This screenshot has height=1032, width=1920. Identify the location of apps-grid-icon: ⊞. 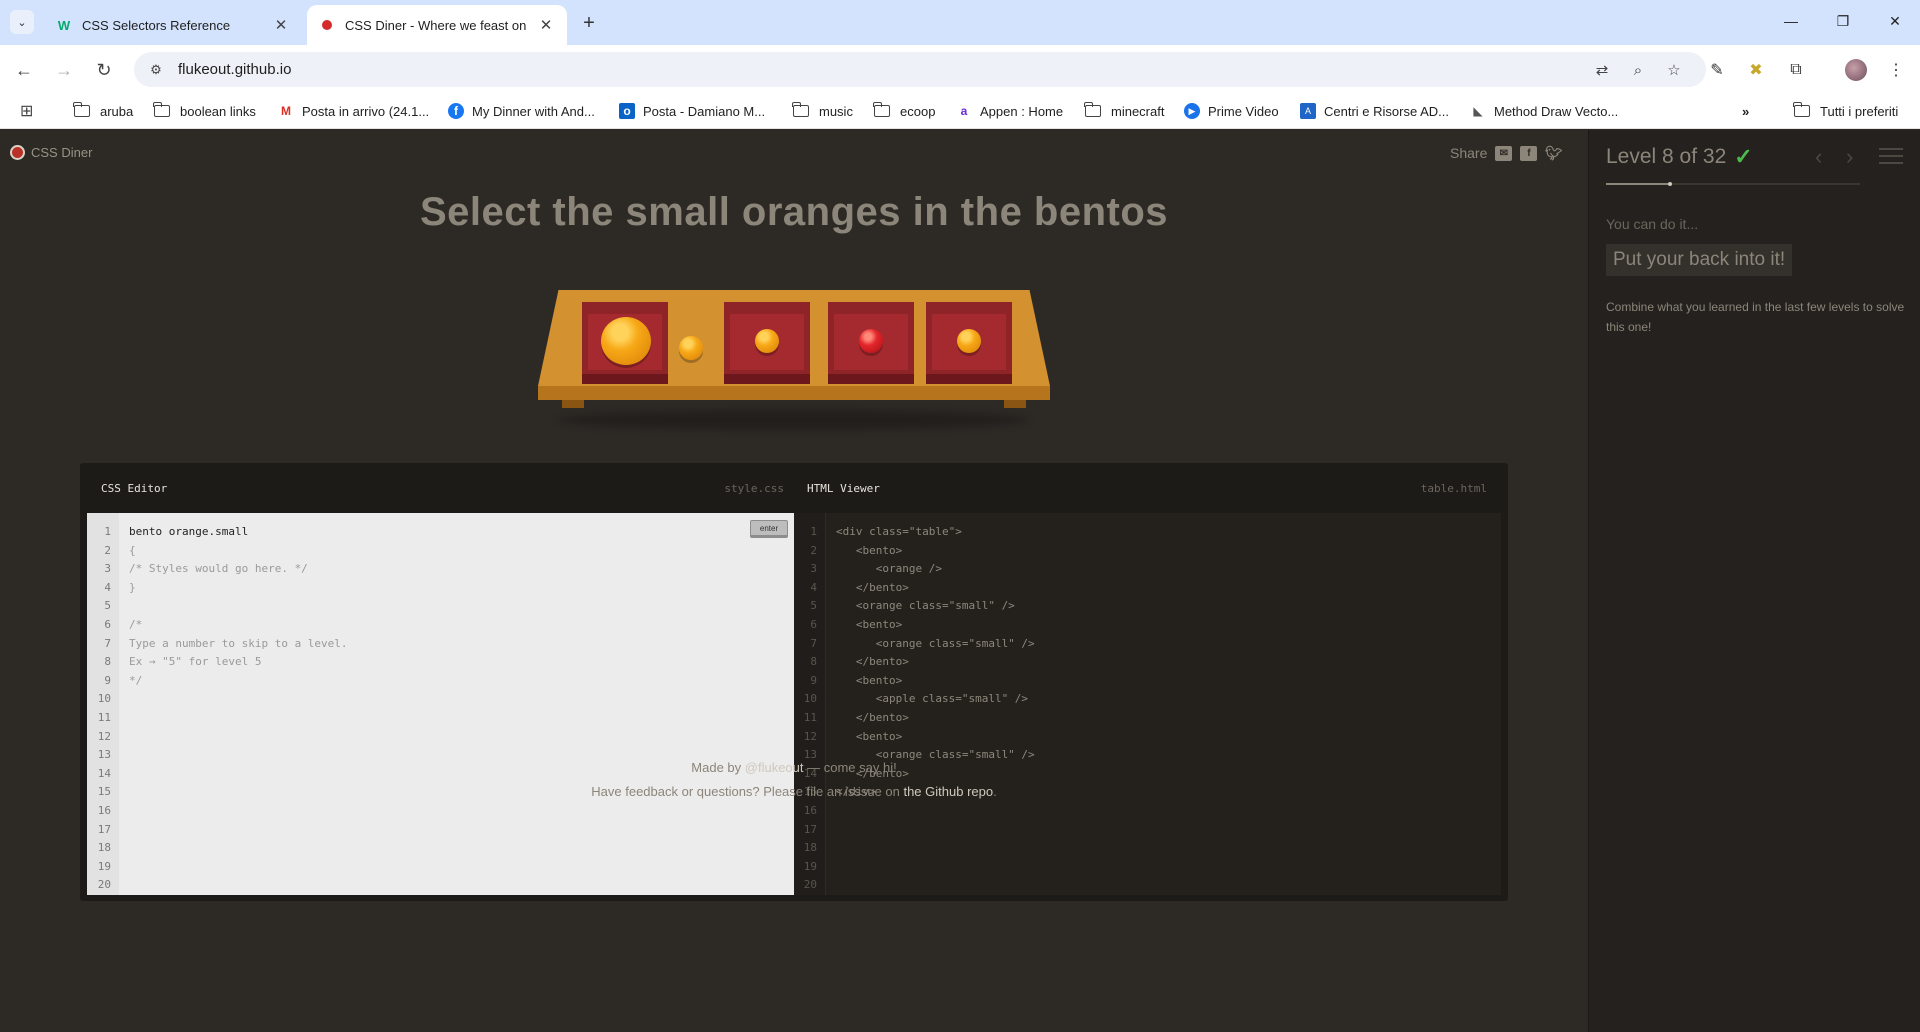
(26, 111).